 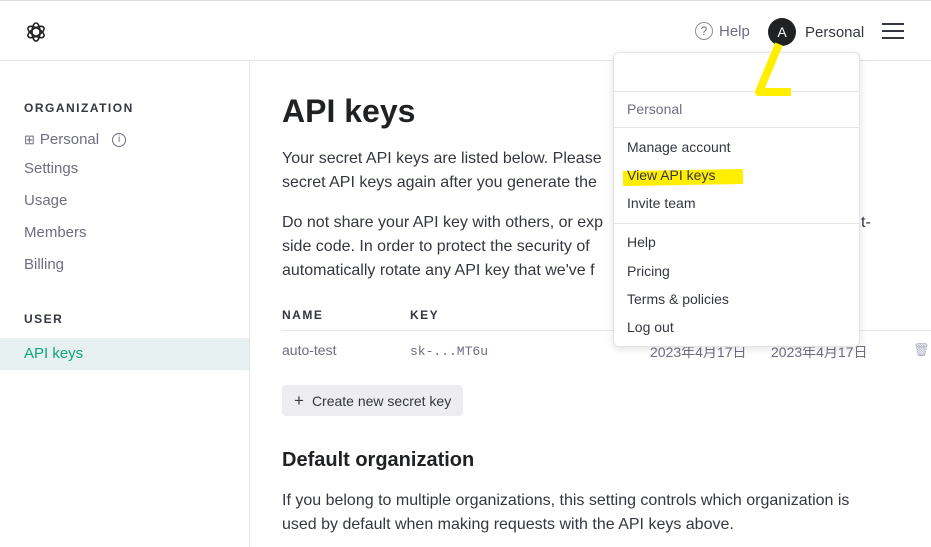 I want to click on help-label: Help, so click(x=734, y=31).